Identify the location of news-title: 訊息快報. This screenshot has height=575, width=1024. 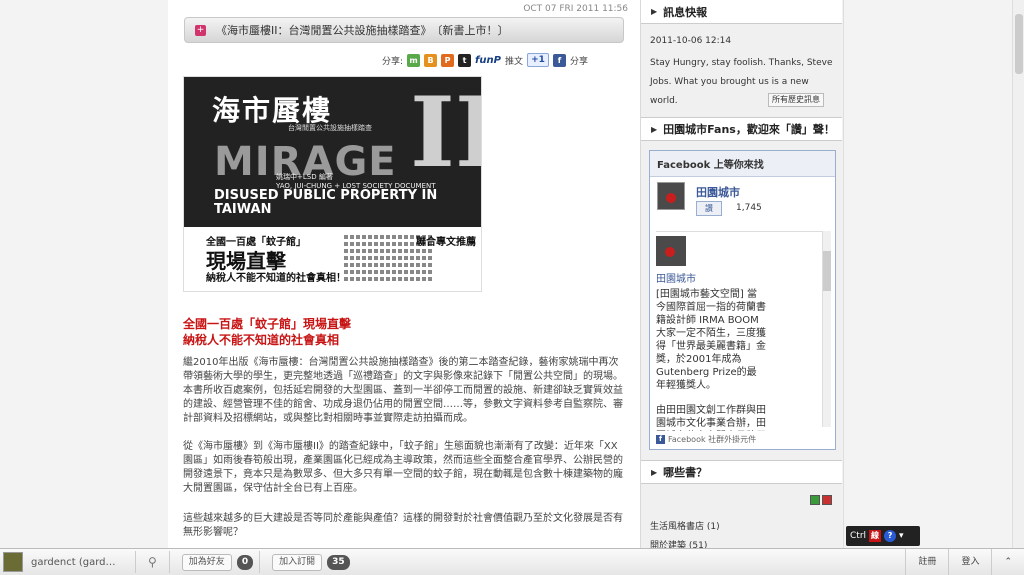
(685, 12).